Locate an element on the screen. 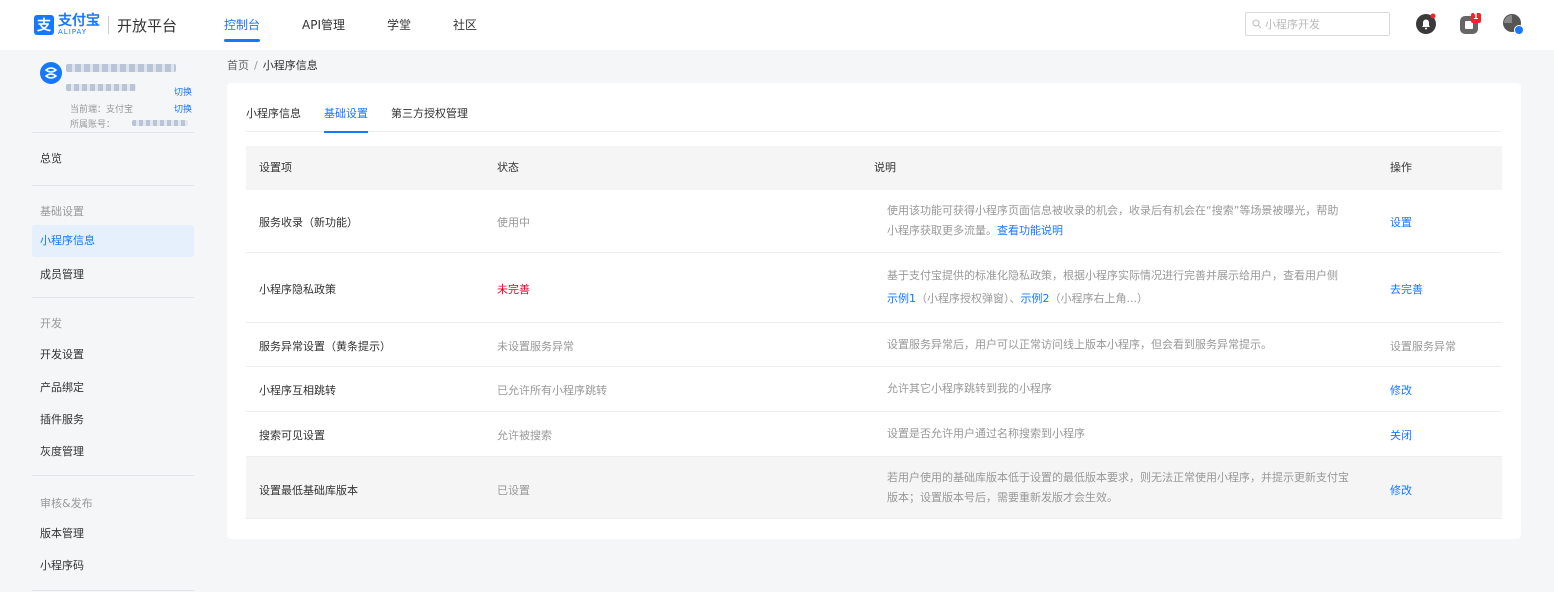 Image resolution: width=1554 pixels, height=592 pixels. feature-doc-link: 查看功能说明 is located at coordinates (1030, 230).